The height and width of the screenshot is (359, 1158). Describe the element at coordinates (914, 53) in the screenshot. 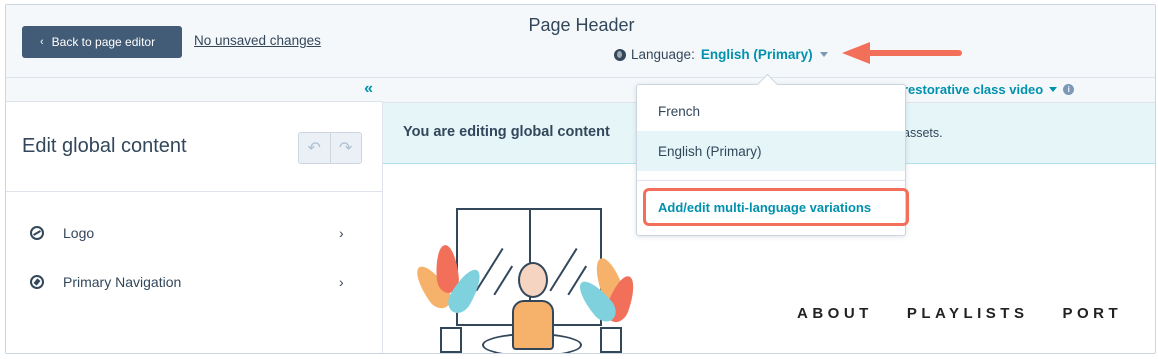

I see `callout-arrow-shaft` at that location.